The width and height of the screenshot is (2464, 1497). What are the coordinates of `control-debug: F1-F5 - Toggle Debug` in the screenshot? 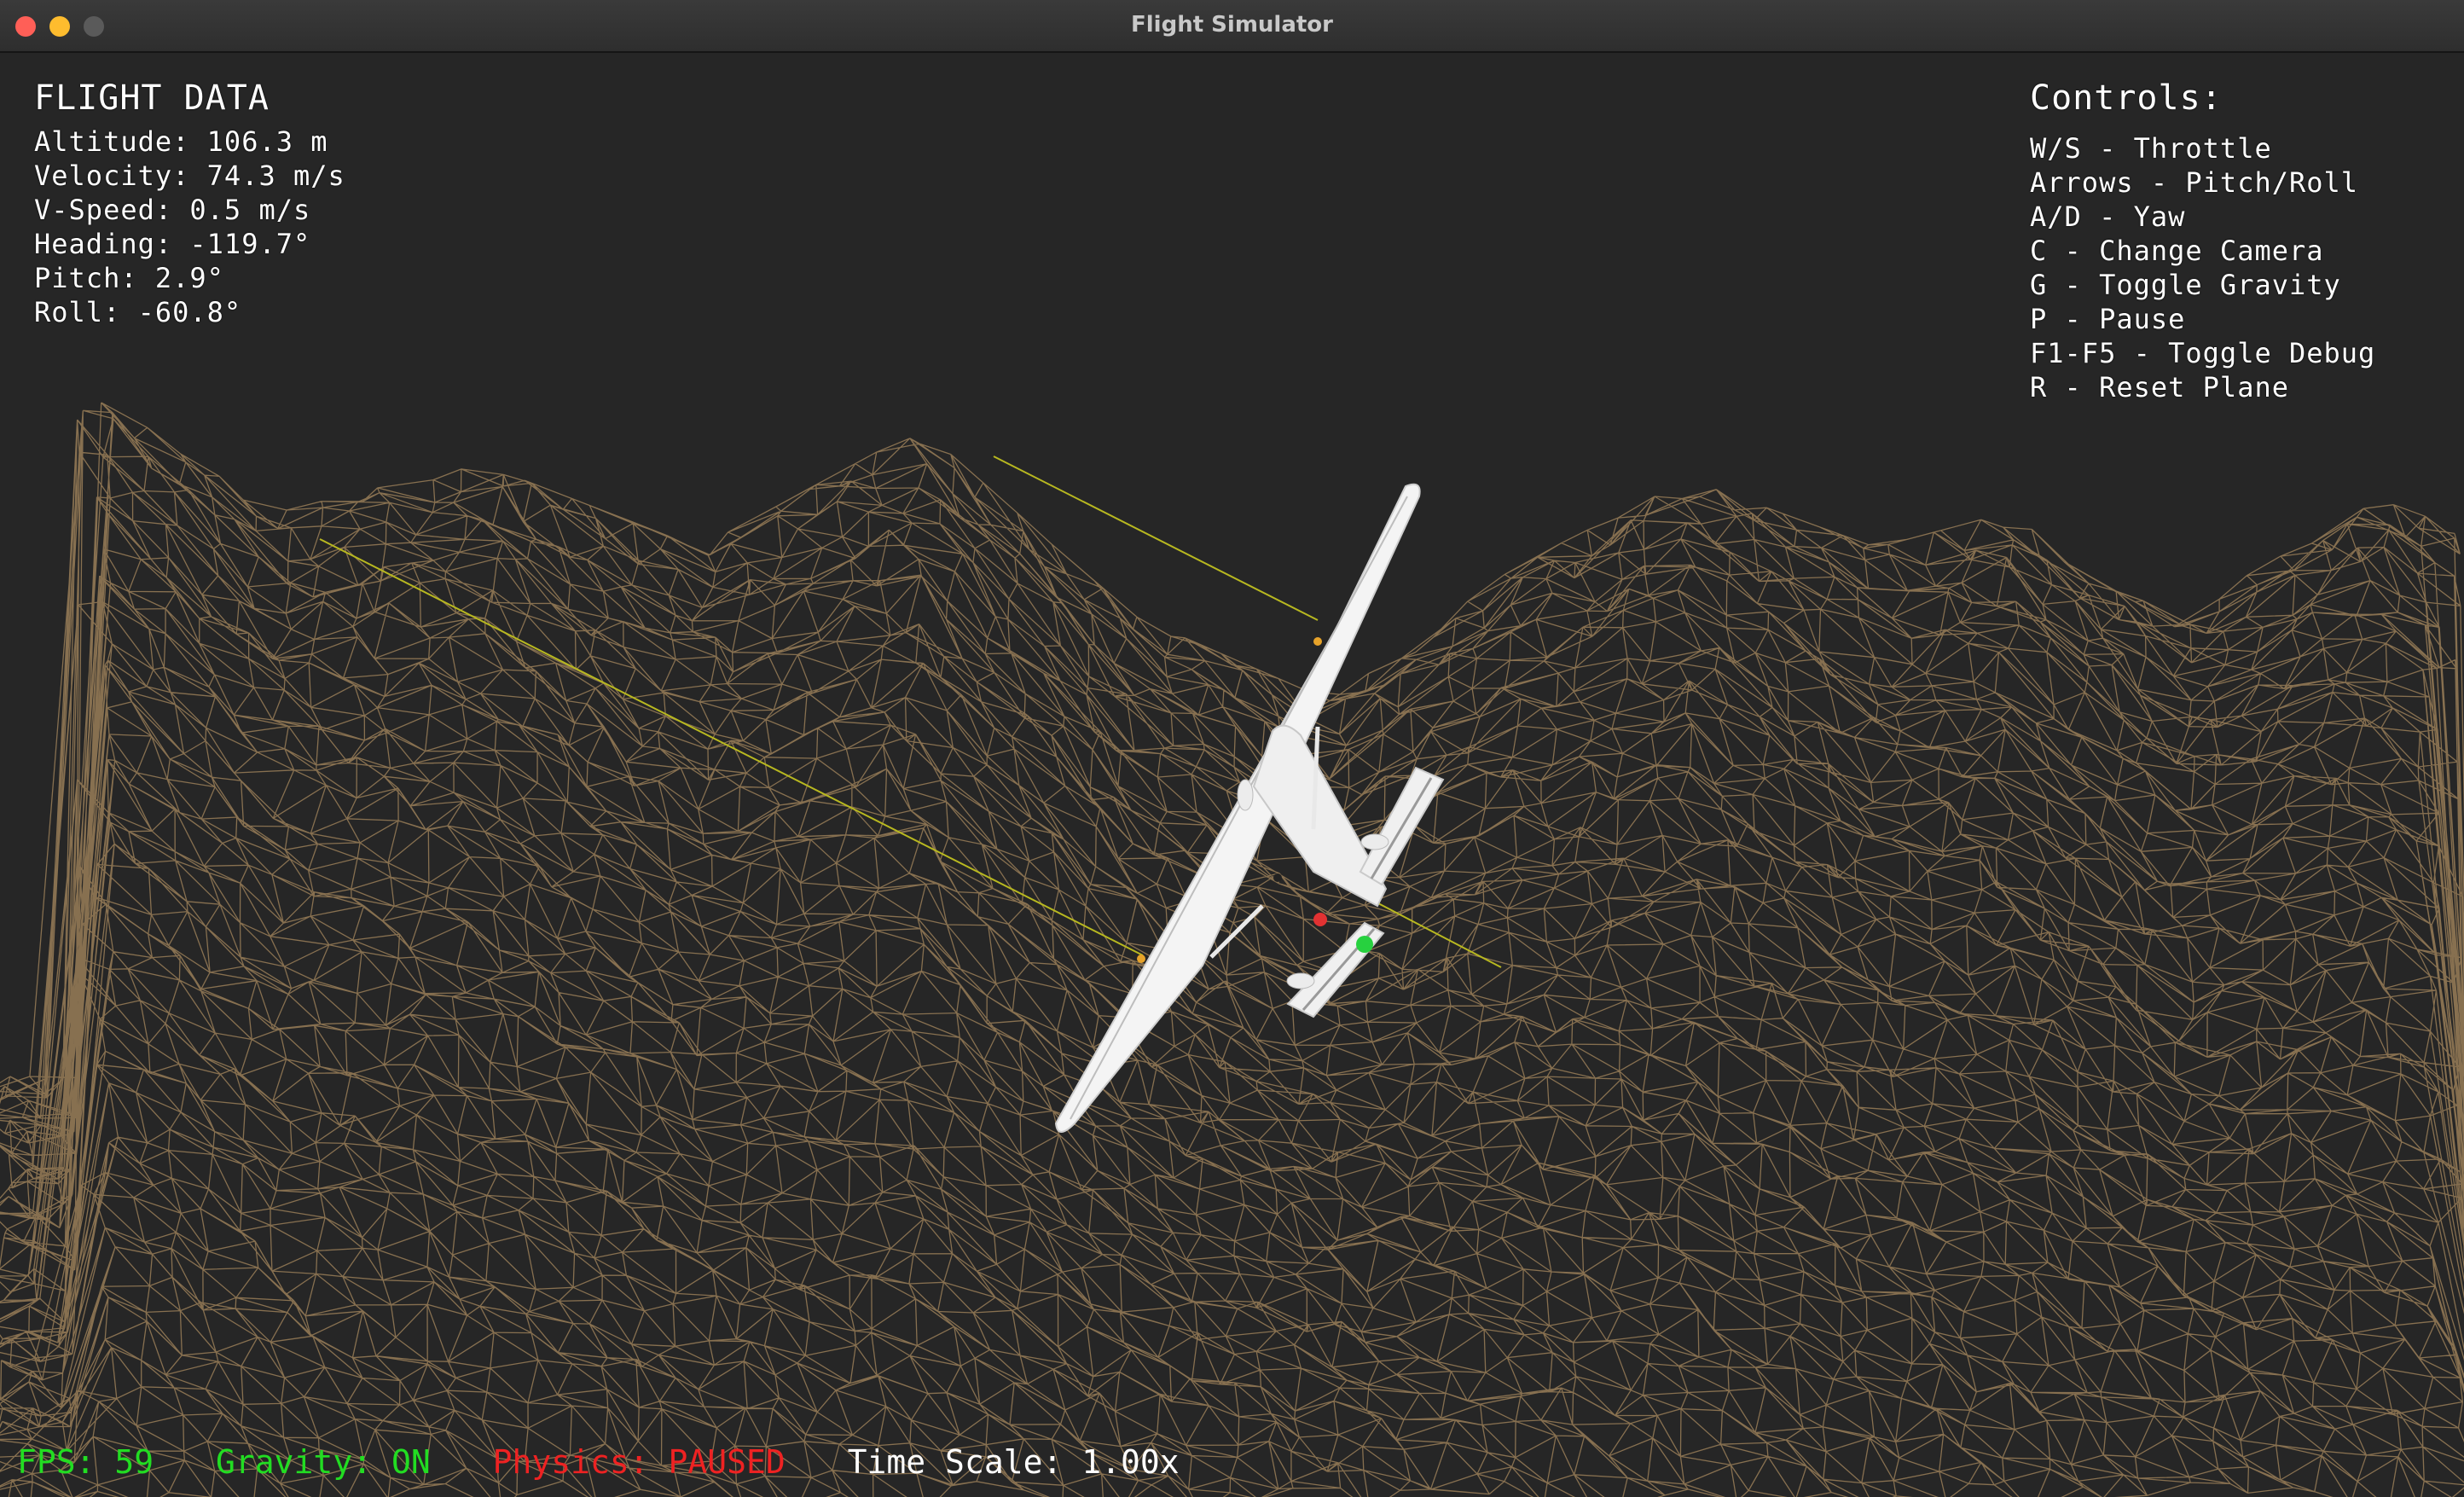 It's located at (2203, 353).